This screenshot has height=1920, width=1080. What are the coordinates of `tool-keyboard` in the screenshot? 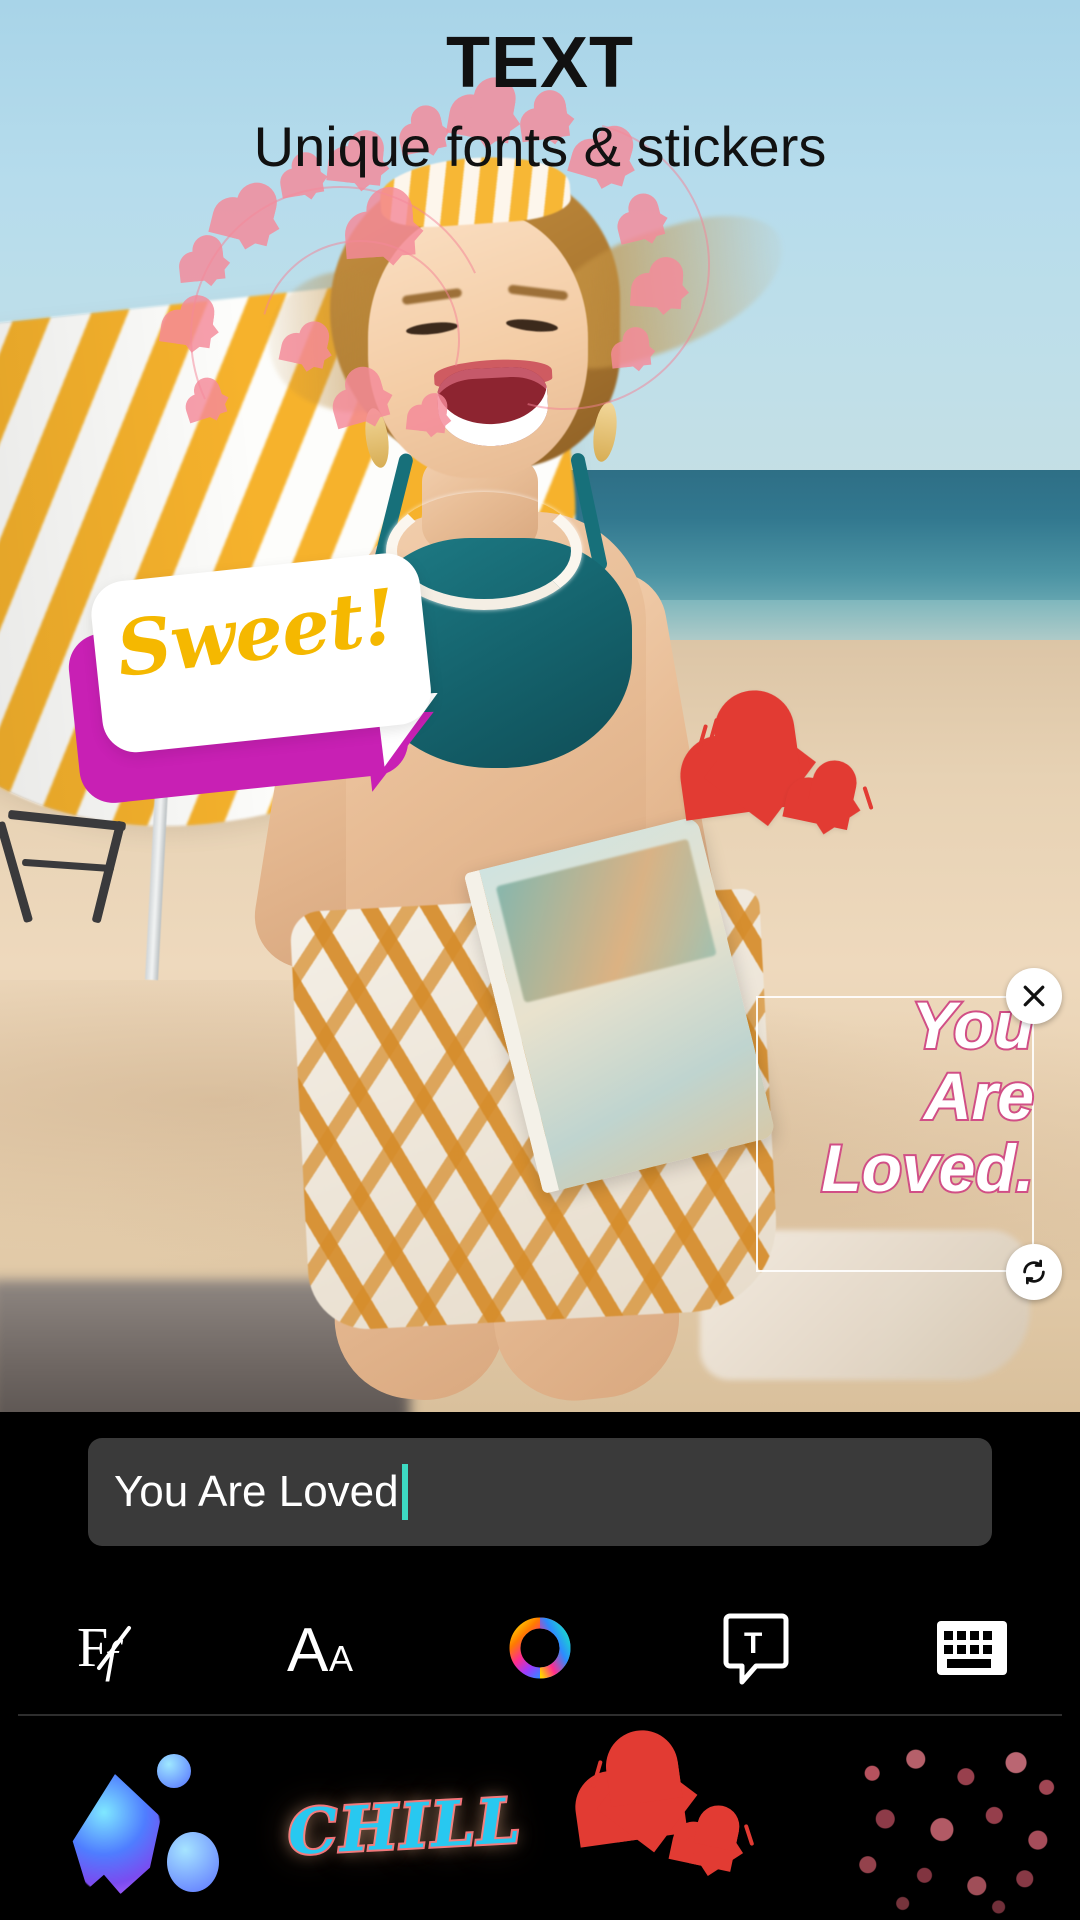 It's located at (972, 1648).